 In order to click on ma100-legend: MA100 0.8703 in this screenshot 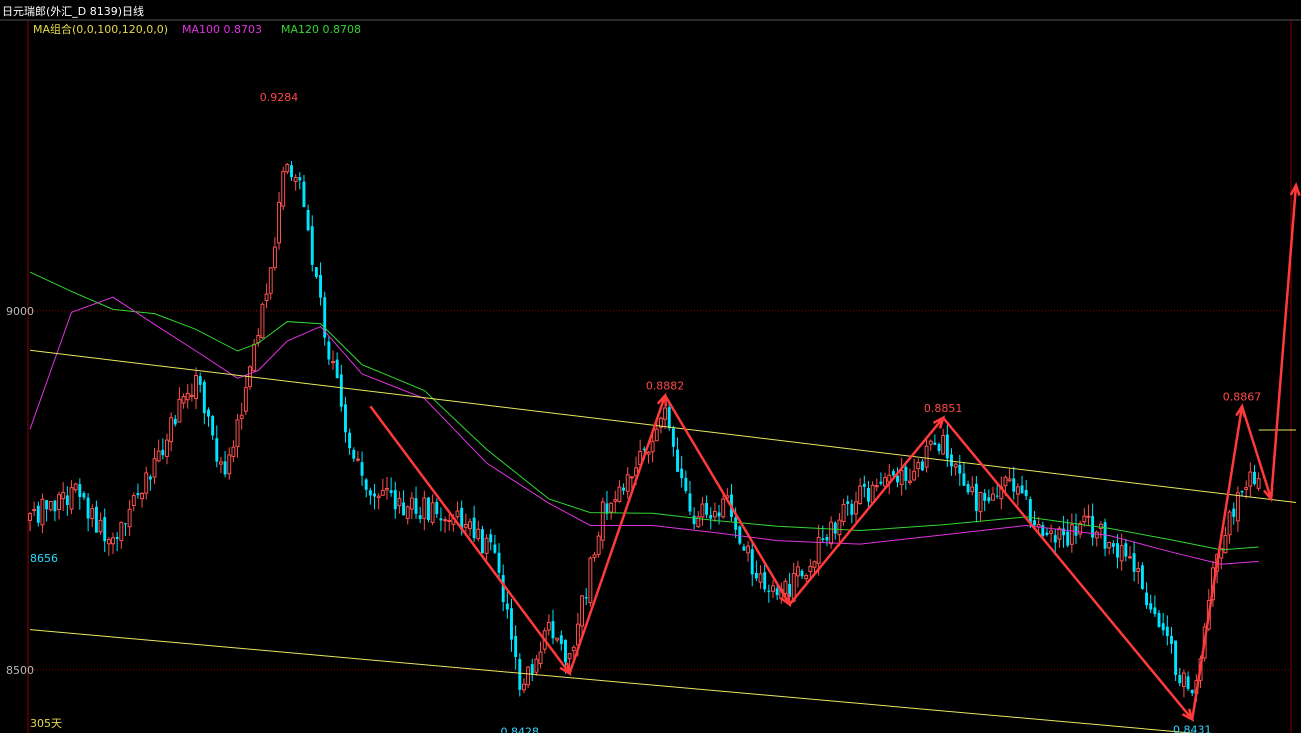, I will do `click(222, 29)`.